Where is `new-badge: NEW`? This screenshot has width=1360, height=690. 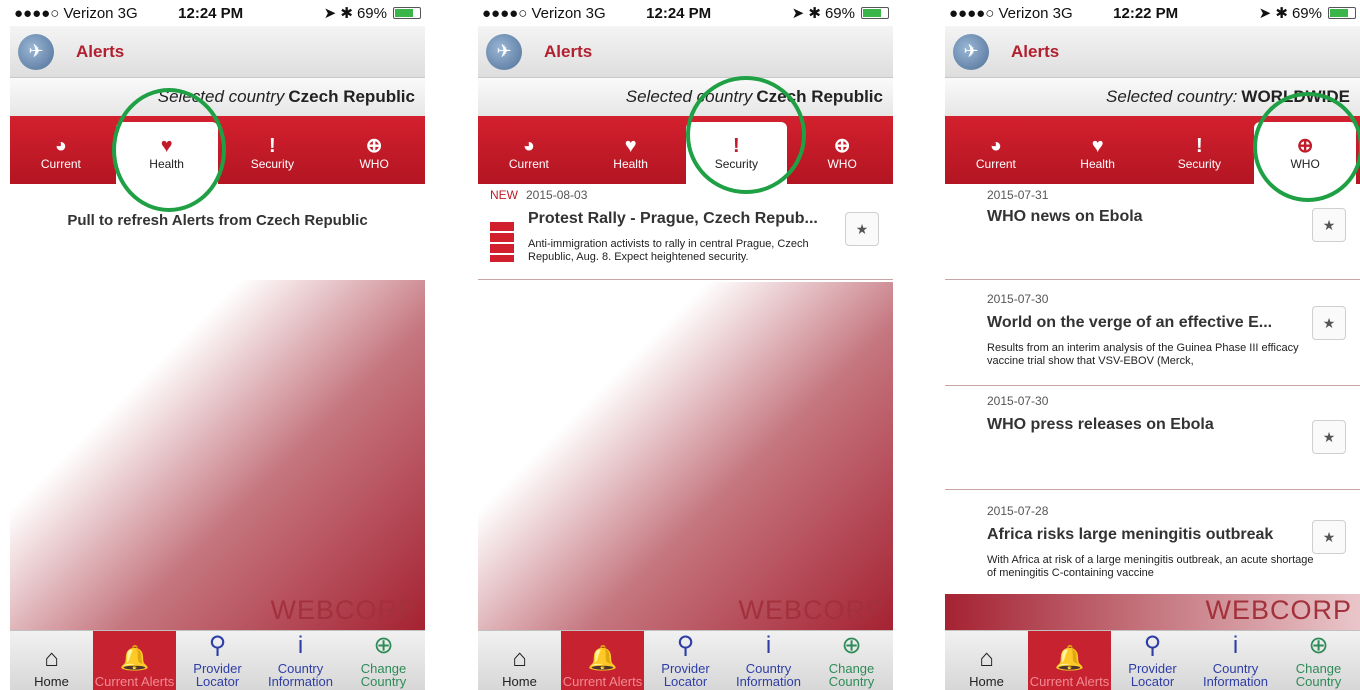 new-badge: NEW is located at coordinates (504, 195).